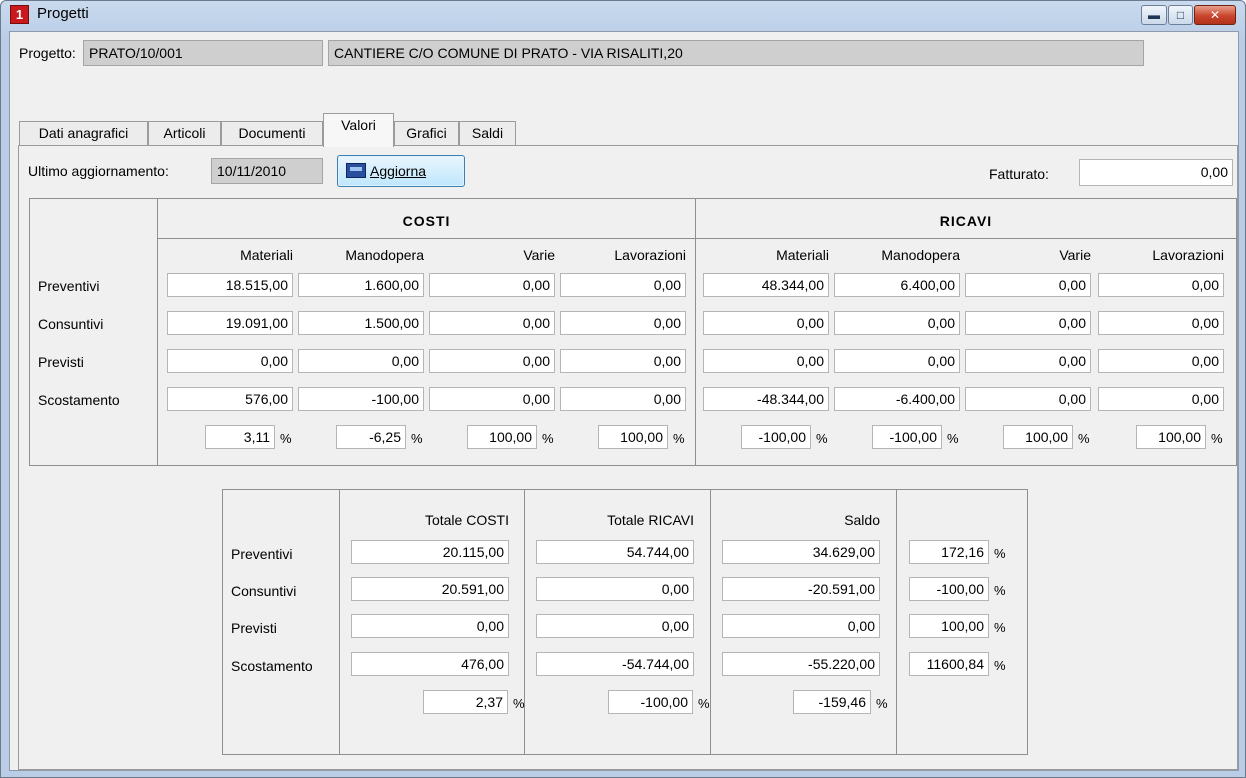 The height and width of the screenshot is (778, 1246). I want to click on costi-preventivi-field: 1.600,00, so click(361, 285).